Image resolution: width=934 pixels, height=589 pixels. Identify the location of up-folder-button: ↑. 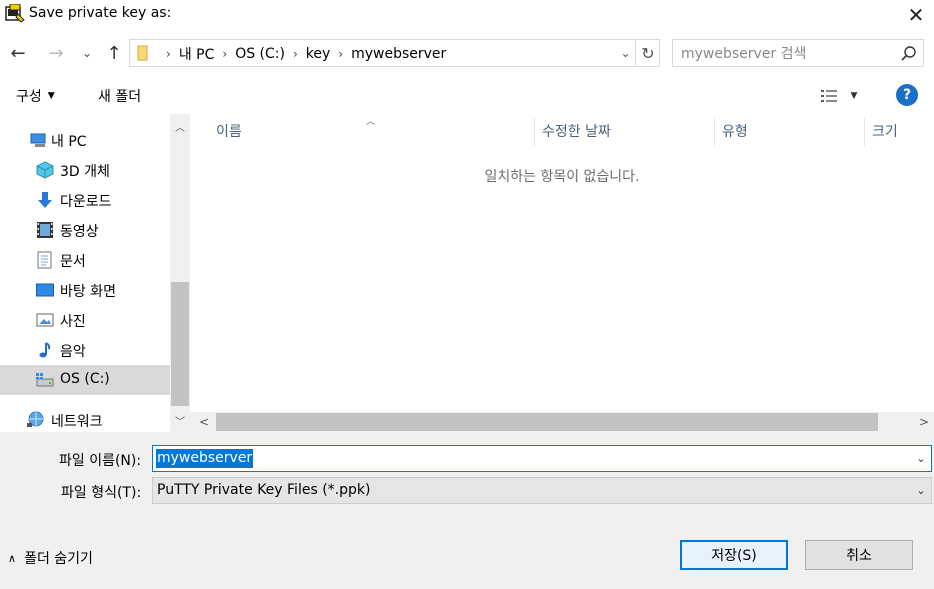
(114, 53).